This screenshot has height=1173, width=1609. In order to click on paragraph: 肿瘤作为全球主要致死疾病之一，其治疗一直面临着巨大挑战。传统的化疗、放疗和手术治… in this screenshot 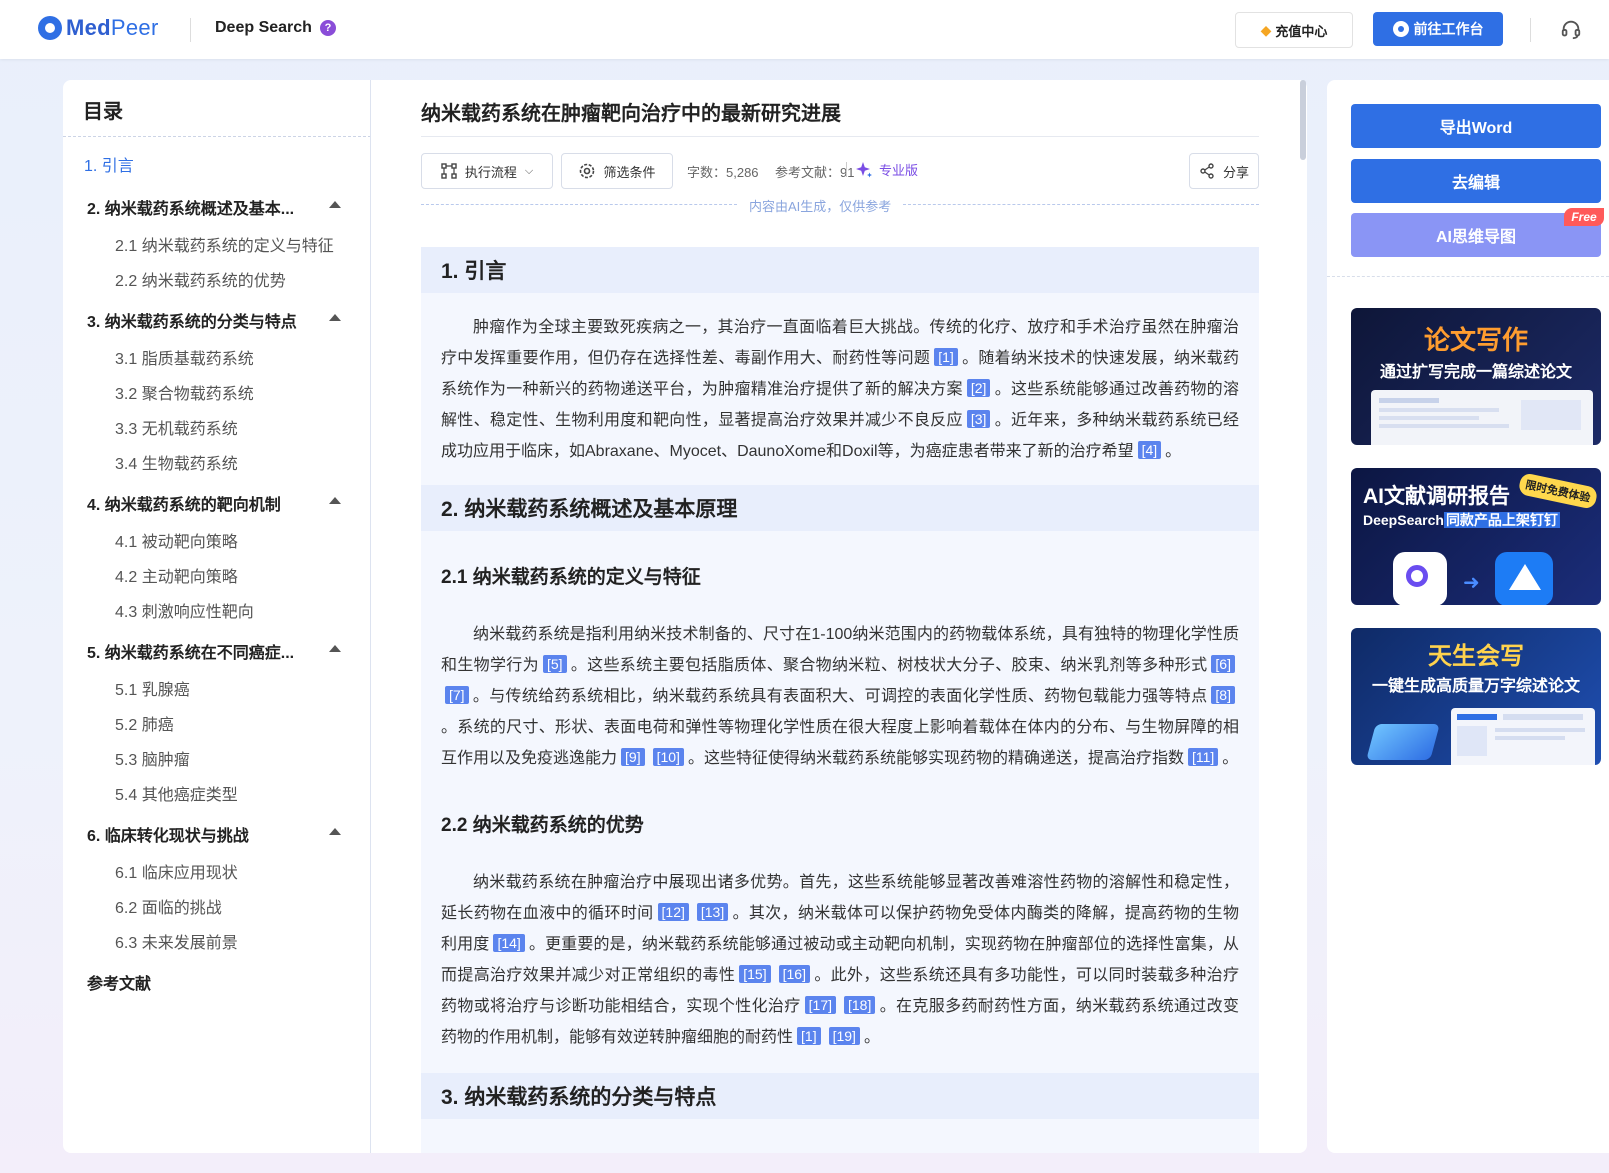, I will do `click(840, 389)`.